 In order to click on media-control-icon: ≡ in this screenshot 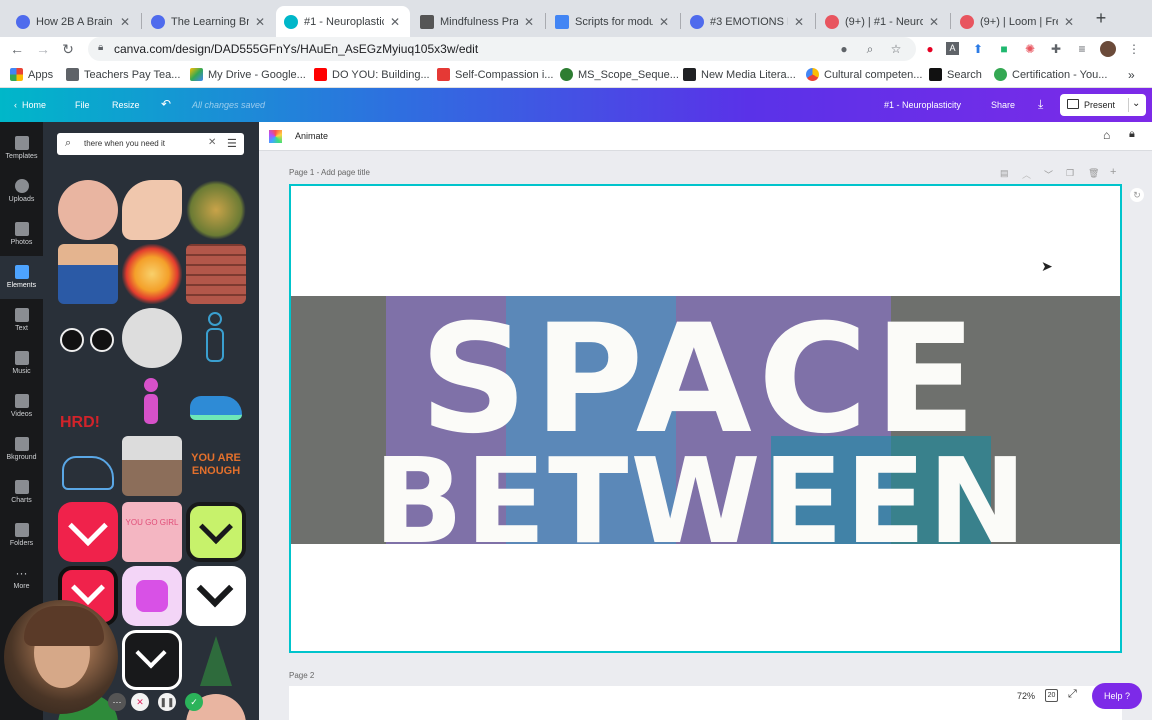, I will do `click(1082, 49)`.